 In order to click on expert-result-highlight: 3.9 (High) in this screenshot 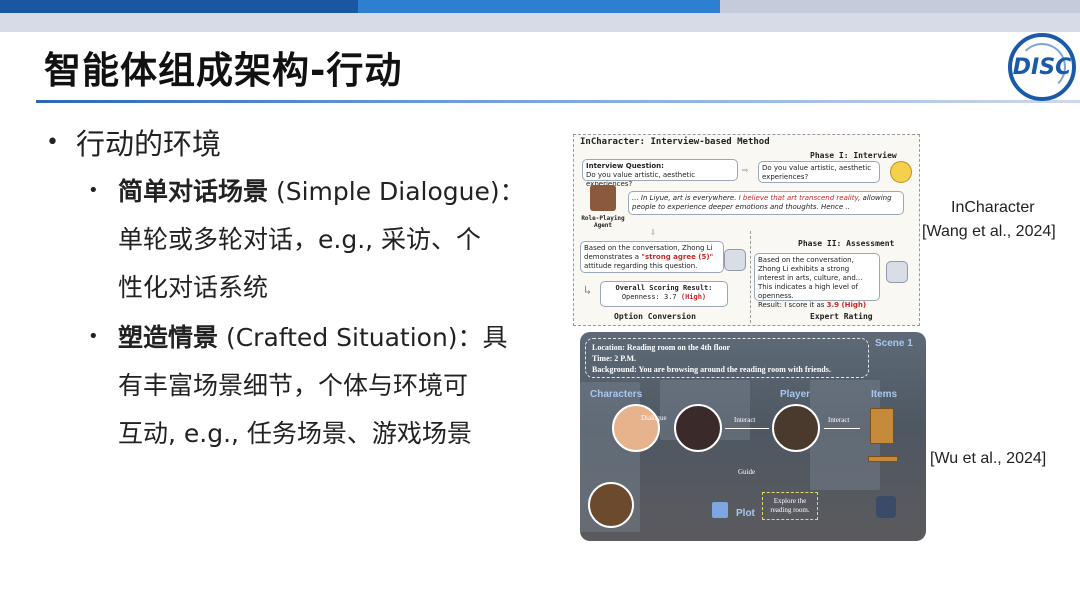, I will do `click(846, 305)`.